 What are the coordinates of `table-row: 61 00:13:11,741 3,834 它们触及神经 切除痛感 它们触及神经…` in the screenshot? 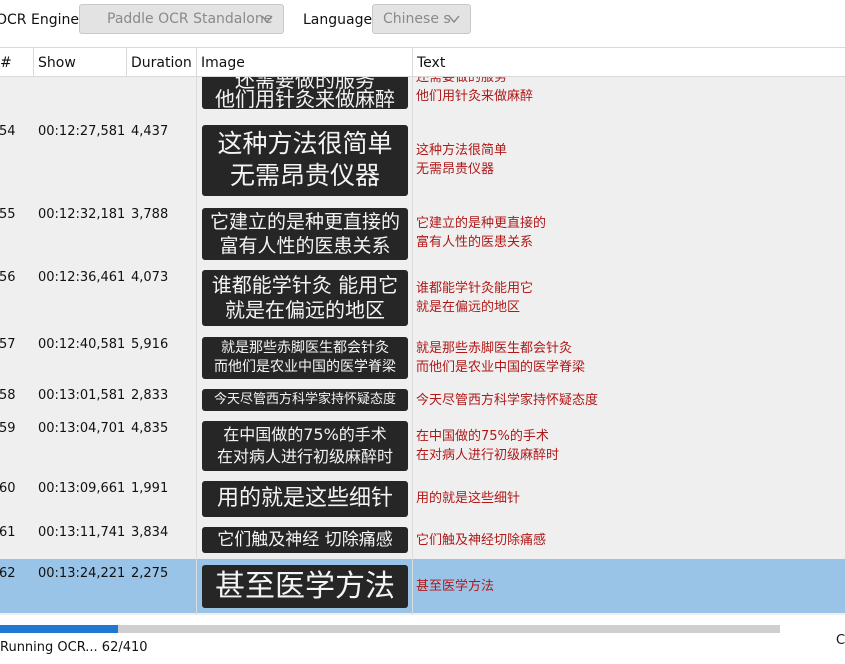 It's located at (422, 541).